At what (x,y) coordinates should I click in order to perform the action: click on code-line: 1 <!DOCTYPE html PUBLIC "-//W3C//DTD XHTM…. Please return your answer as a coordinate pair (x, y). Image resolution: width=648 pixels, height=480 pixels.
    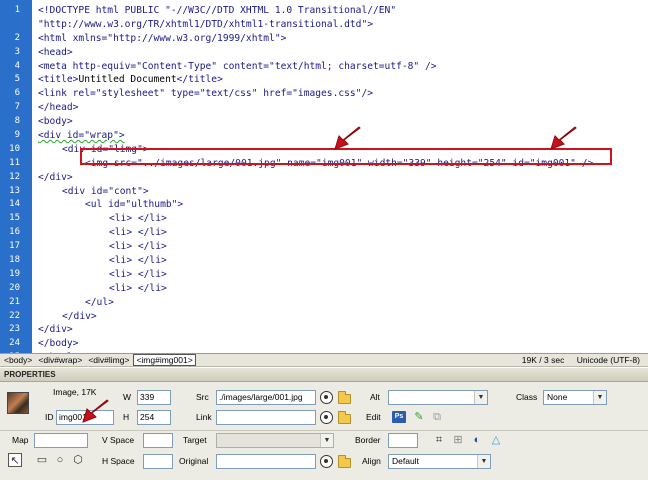
    Looking at the image, I should click on (324, 11).